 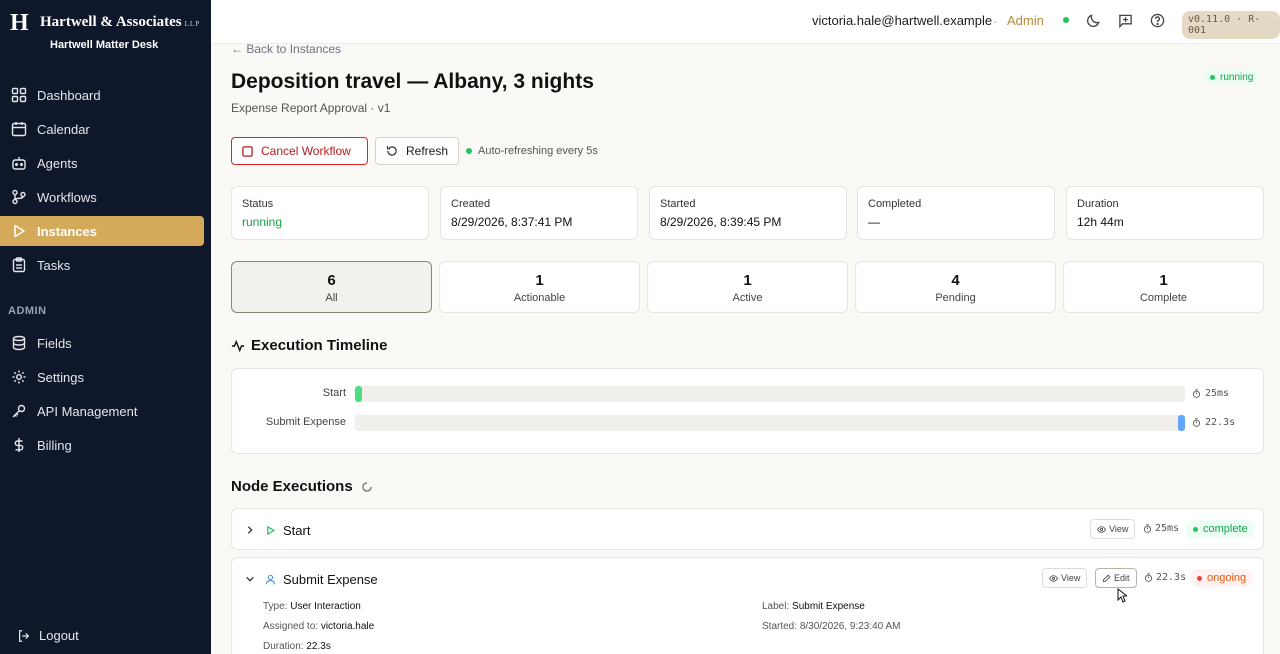 What do you see at coordinates (1163, 298) in the screenshot?
I see `count-label: Complete` at bounding box center [1163, 298].